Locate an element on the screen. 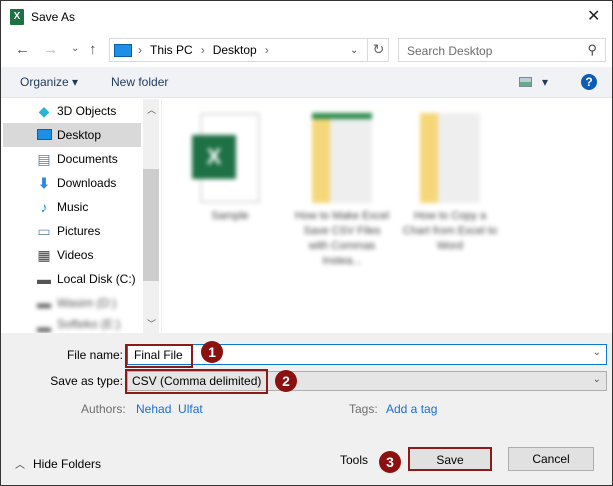 The image size is (613, 486). file-item: X Sample is located at coordinates (230, 168).